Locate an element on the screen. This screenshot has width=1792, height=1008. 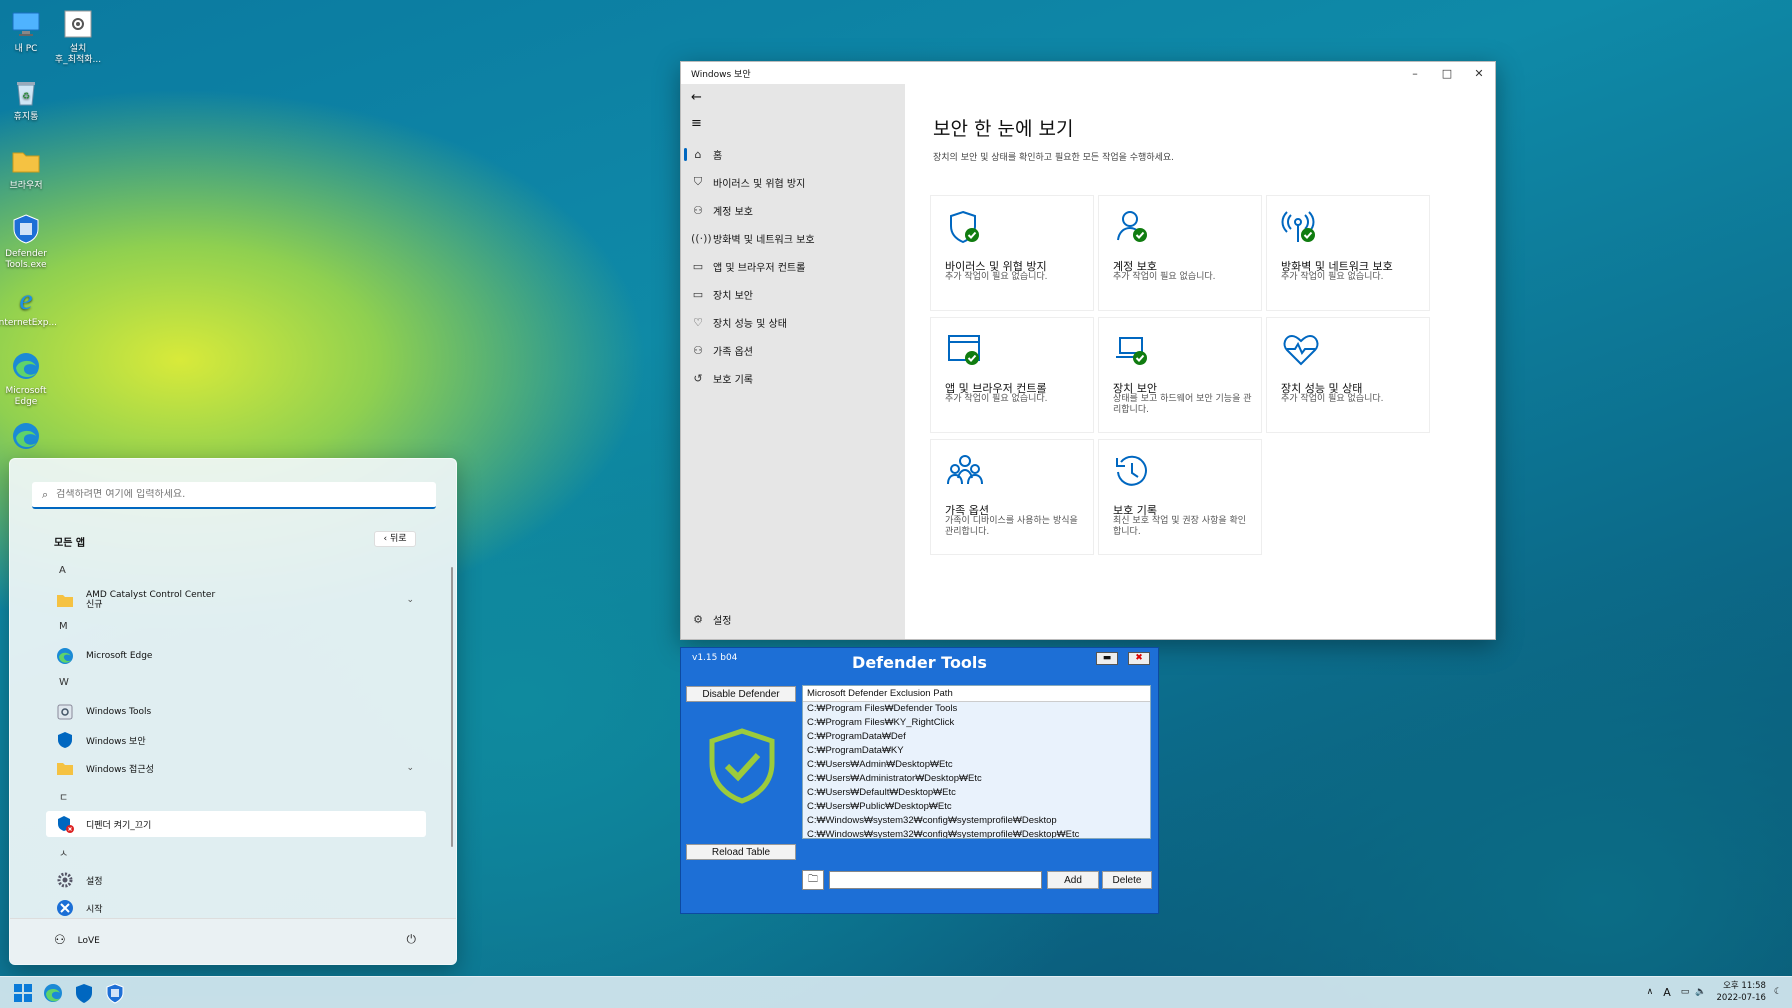
app-settings: 설정 is located at coordinates (236, 880).